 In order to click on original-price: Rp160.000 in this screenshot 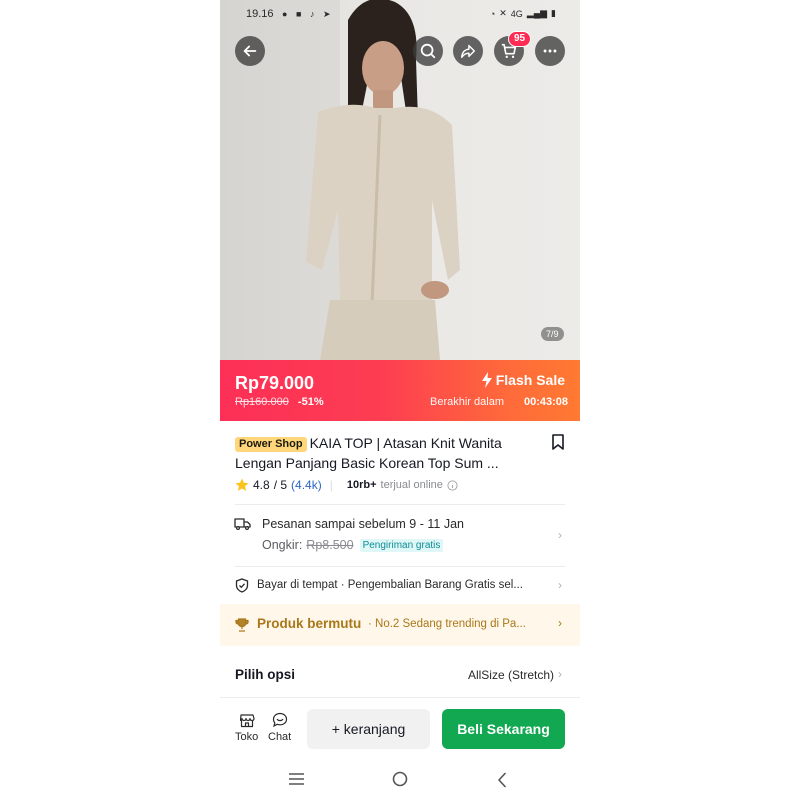, I will do `click(262, 402)`.